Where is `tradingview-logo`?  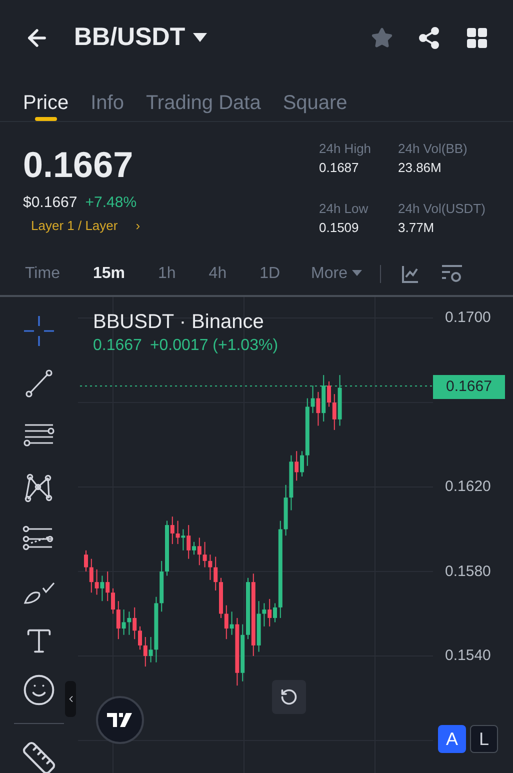
tradingview-logo is located at coordinates (120, 720).